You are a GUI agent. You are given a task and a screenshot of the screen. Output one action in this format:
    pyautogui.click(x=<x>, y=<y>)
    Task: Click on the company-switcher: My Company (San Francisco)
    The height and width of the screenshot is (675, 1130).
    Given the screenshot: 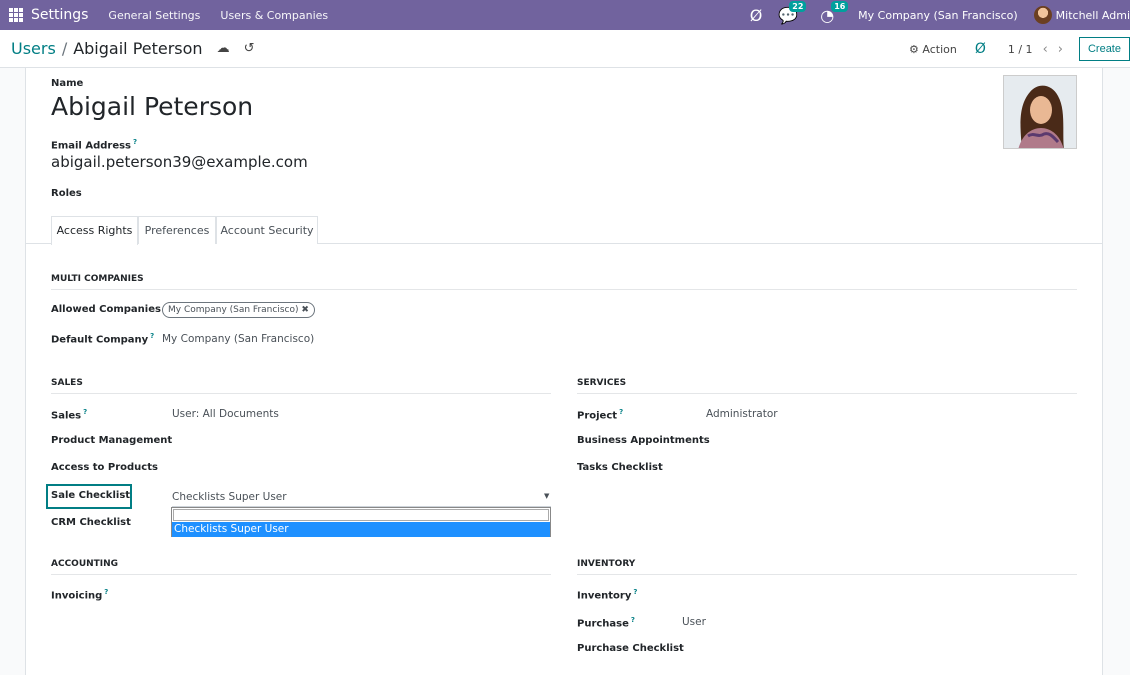 What is the action you would take?
    pyautogui.click(x=937, y=15)
    